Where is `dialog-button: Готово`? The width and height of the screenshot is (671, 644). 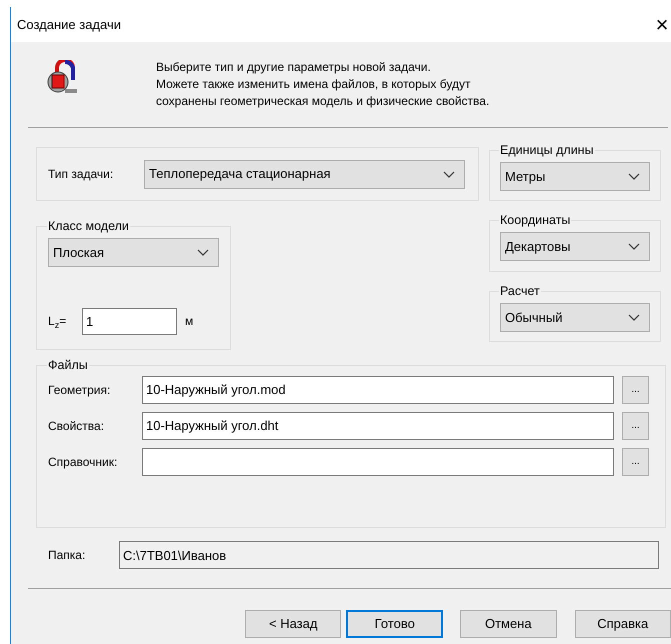 dialog-button: Готово is located at coordinates (395, 624).